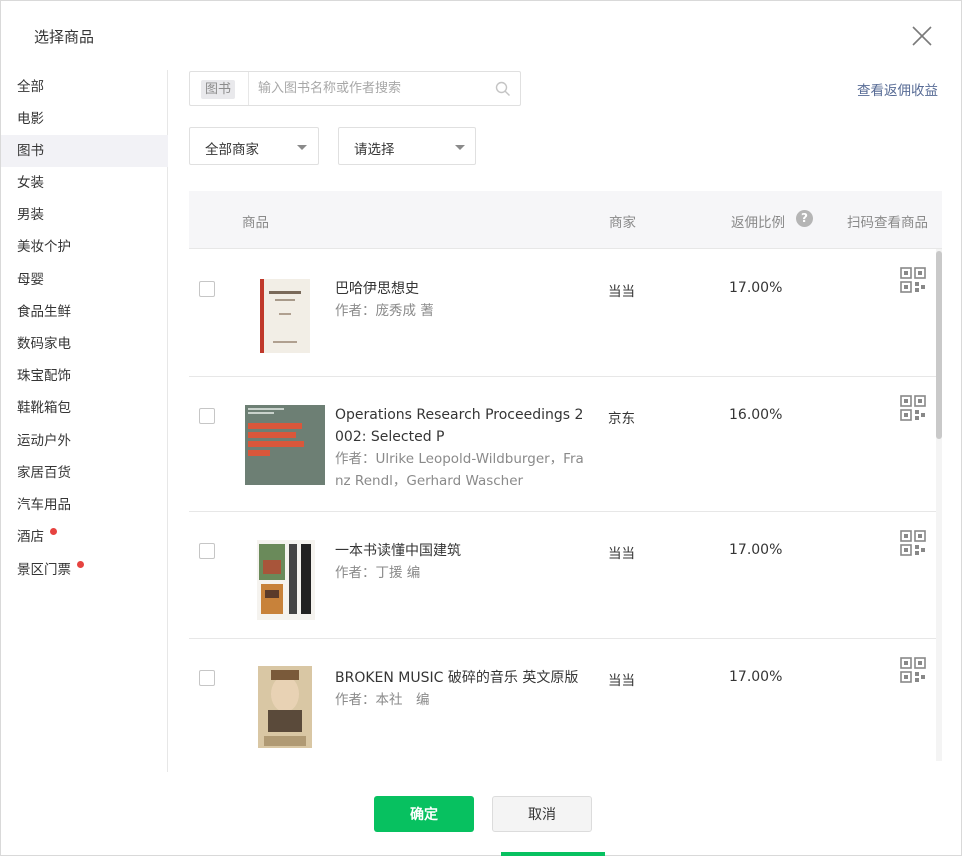  I want to click on search-input, so click(370, 88).